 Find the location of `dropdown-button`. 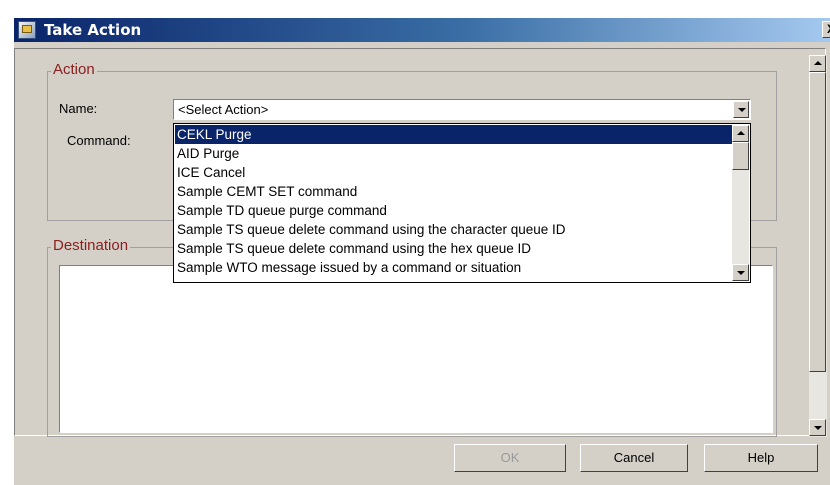

dropdown-button is located at coordinates (741, 109).